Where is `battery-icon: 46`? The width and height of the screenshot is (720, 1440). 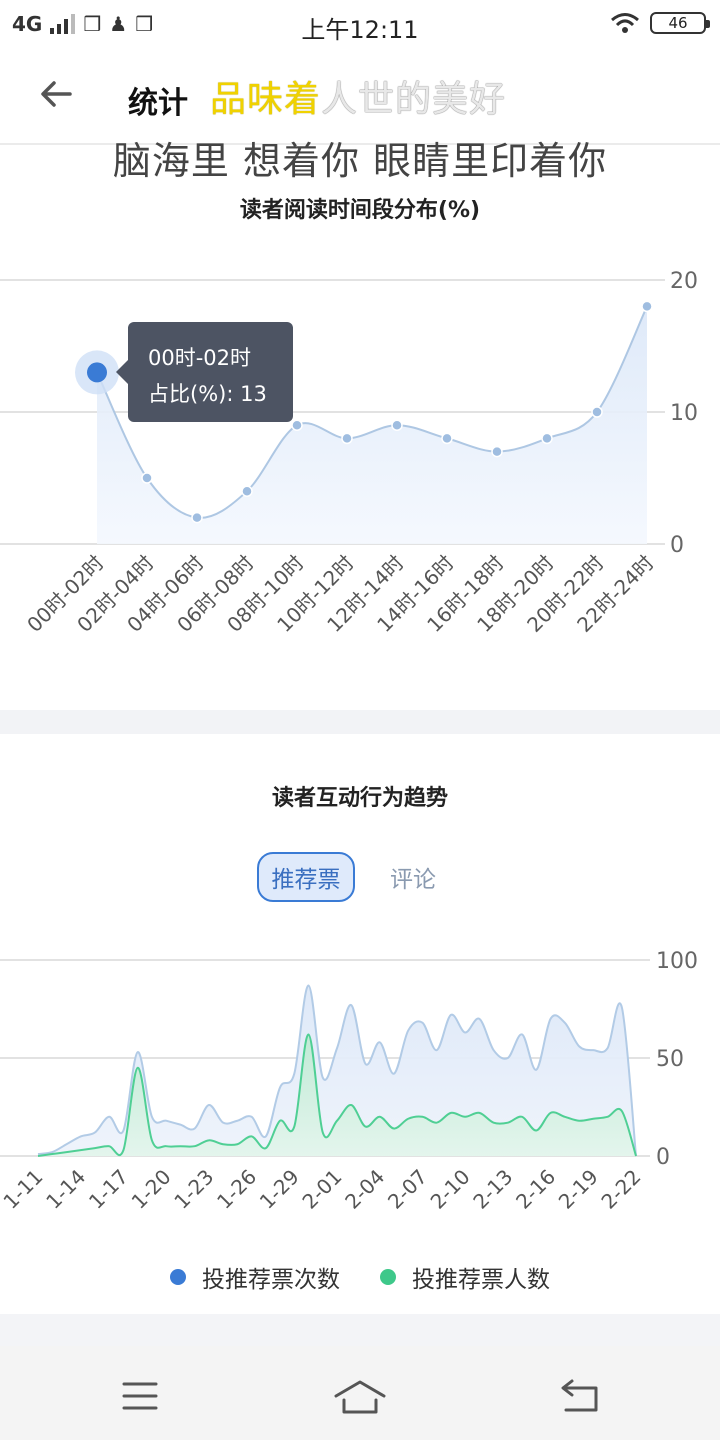 battery-icon: 46 is located at coordinates (680, 23).